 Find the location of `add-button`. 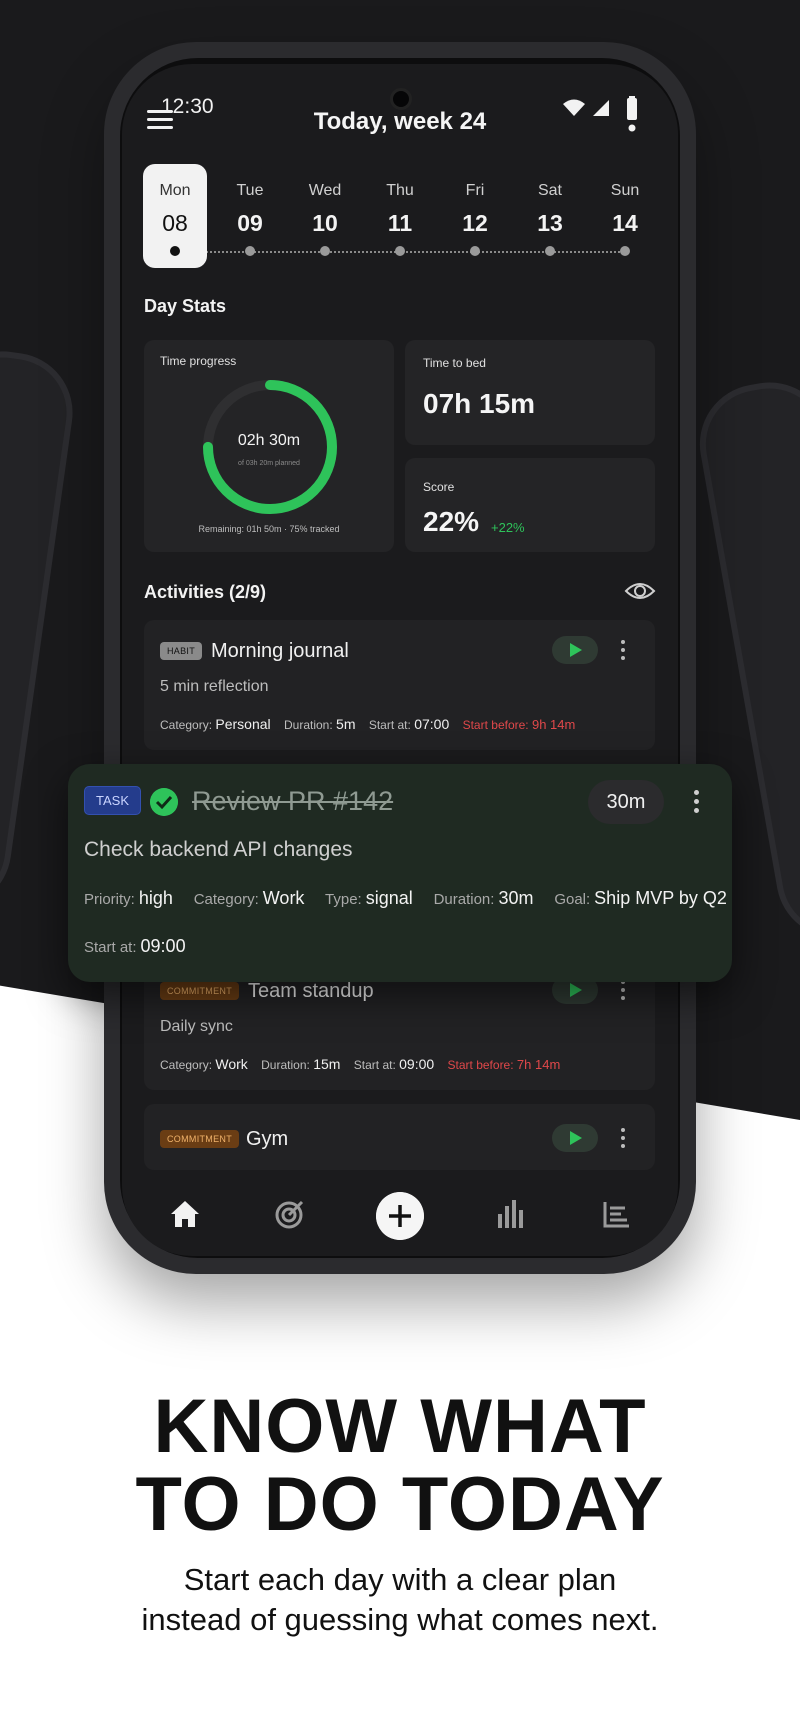

add-button is located at coordinates (400, 1216).